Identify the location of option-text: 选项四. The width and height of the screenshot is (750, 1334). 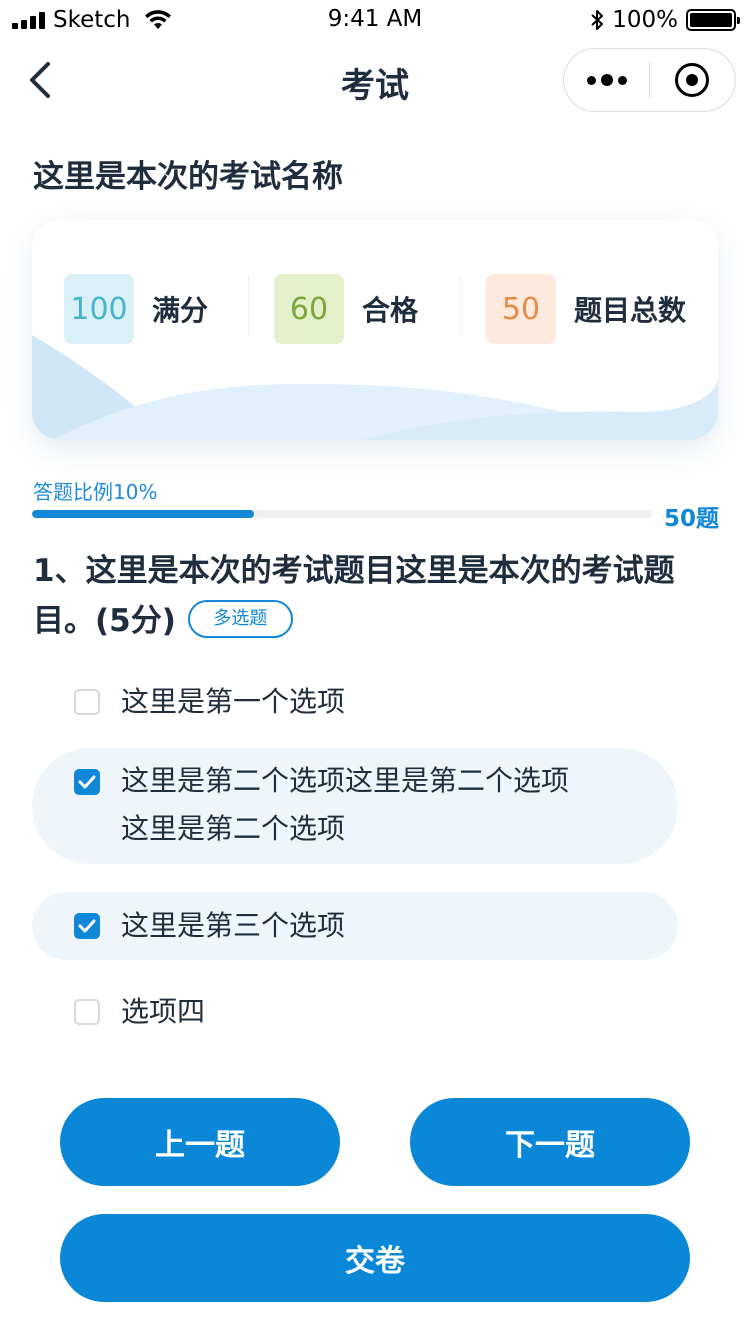
(163, 1012).